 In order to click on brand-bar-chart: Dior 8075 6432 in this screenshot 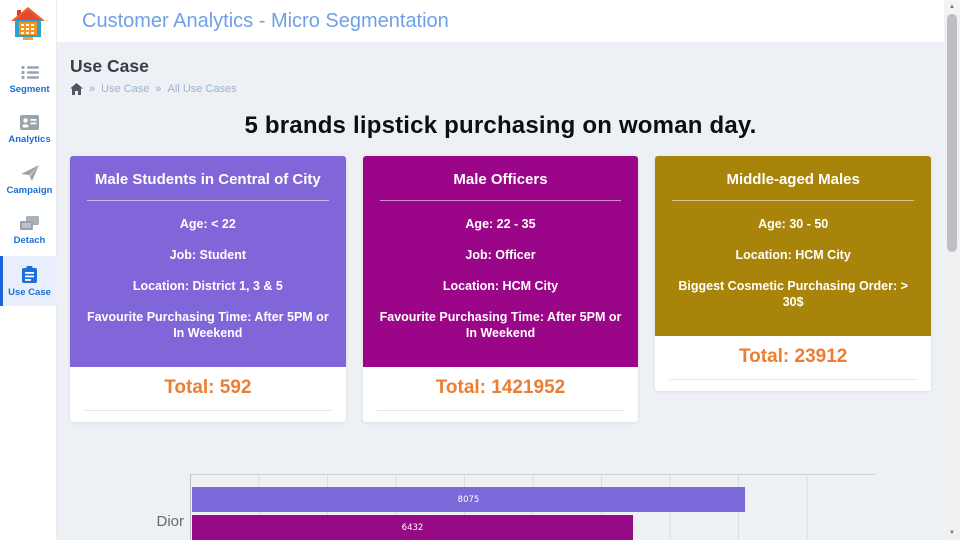, I will do `click(515, 507)`.